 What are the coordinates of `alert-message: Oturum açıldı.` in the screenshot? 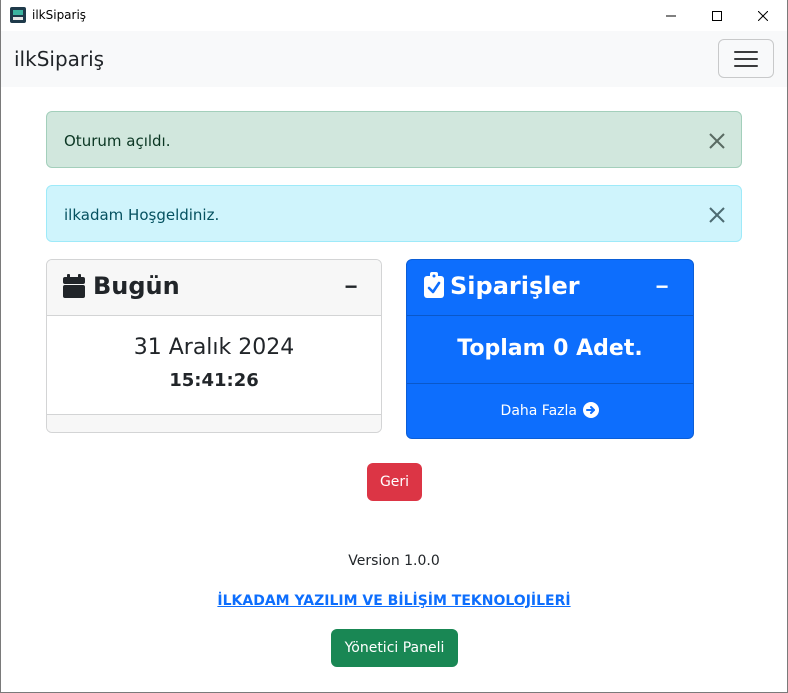 It's located at (117, 141).